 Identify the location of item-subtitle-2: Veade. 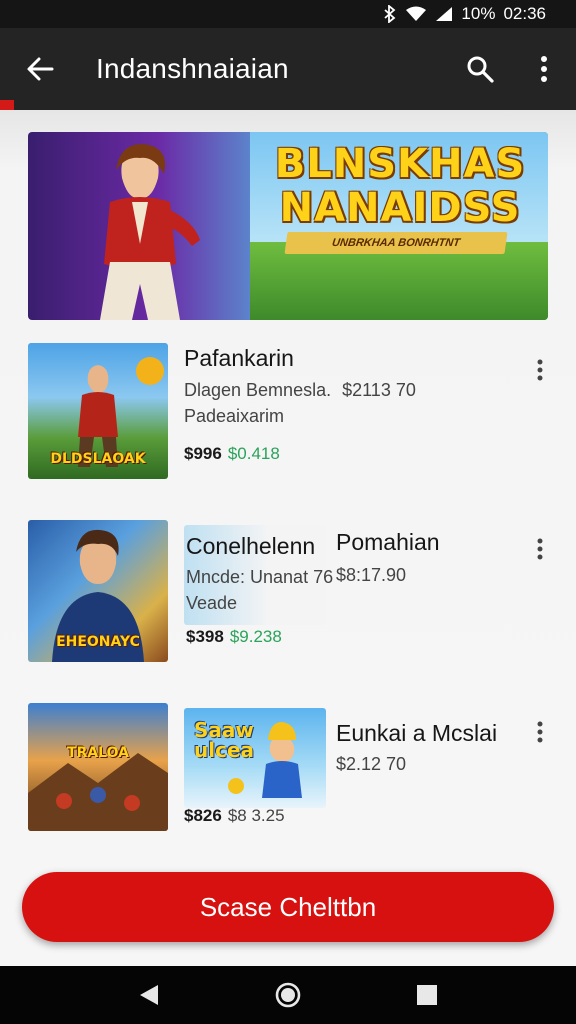
(212, 603).